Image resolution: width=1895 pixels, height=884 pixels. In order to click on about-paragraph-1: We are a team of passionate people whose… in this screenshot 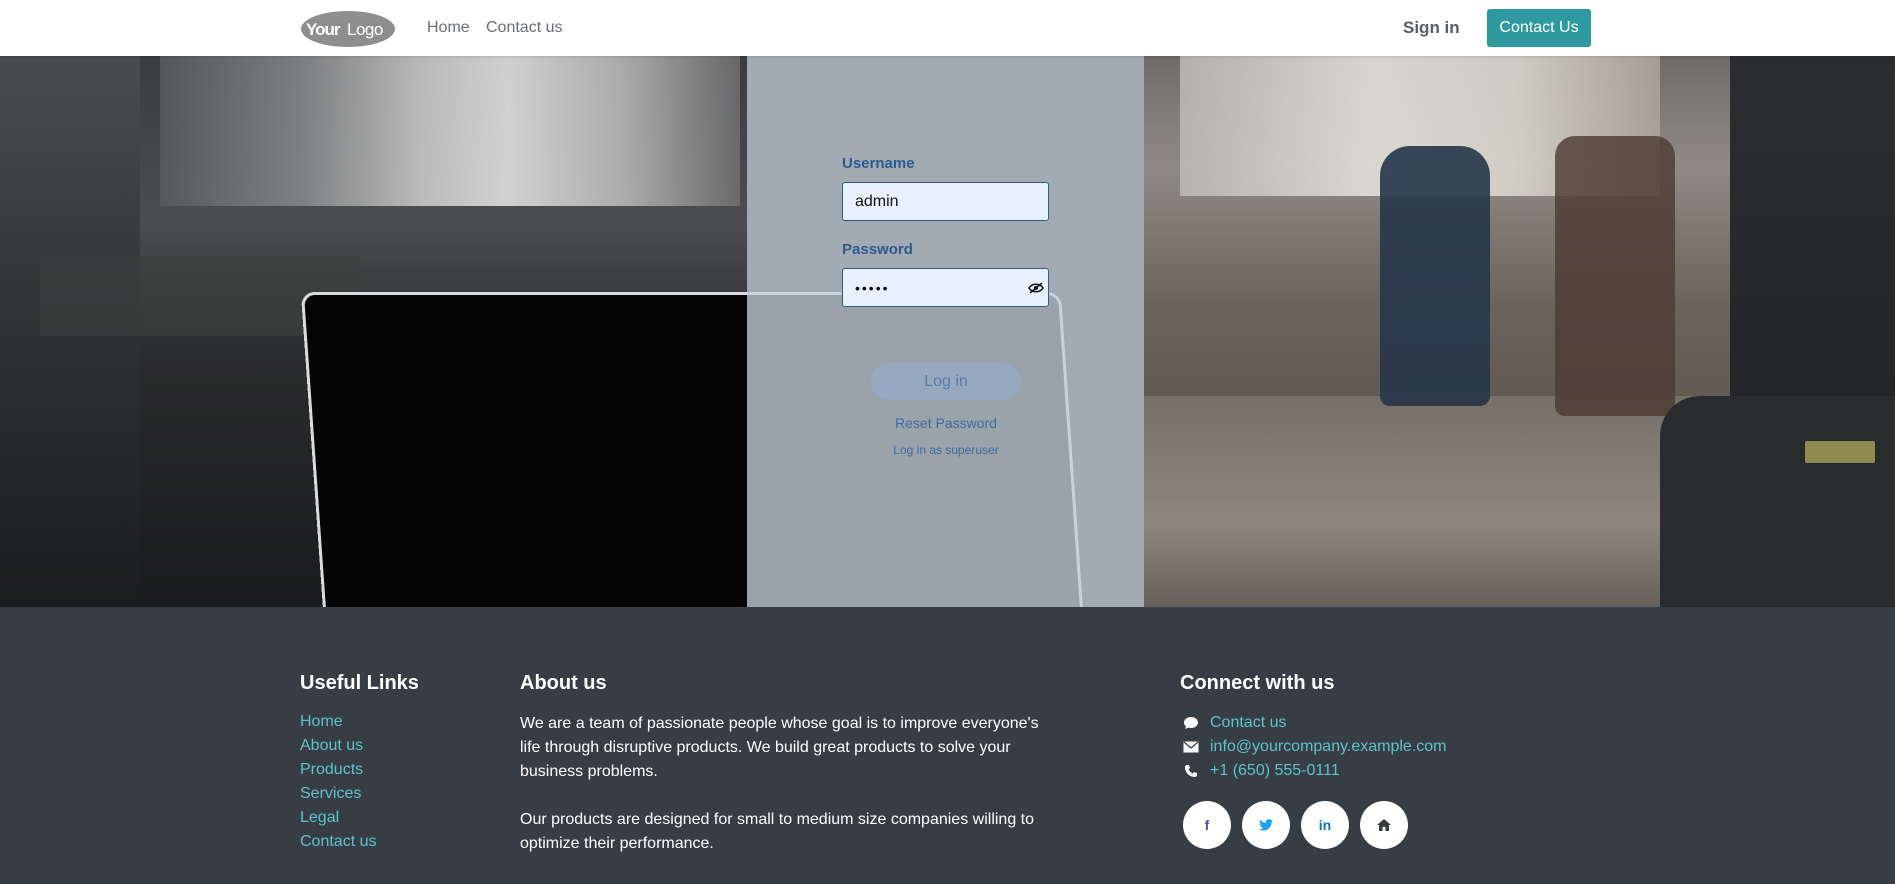, I will do `click(779, 747)`.